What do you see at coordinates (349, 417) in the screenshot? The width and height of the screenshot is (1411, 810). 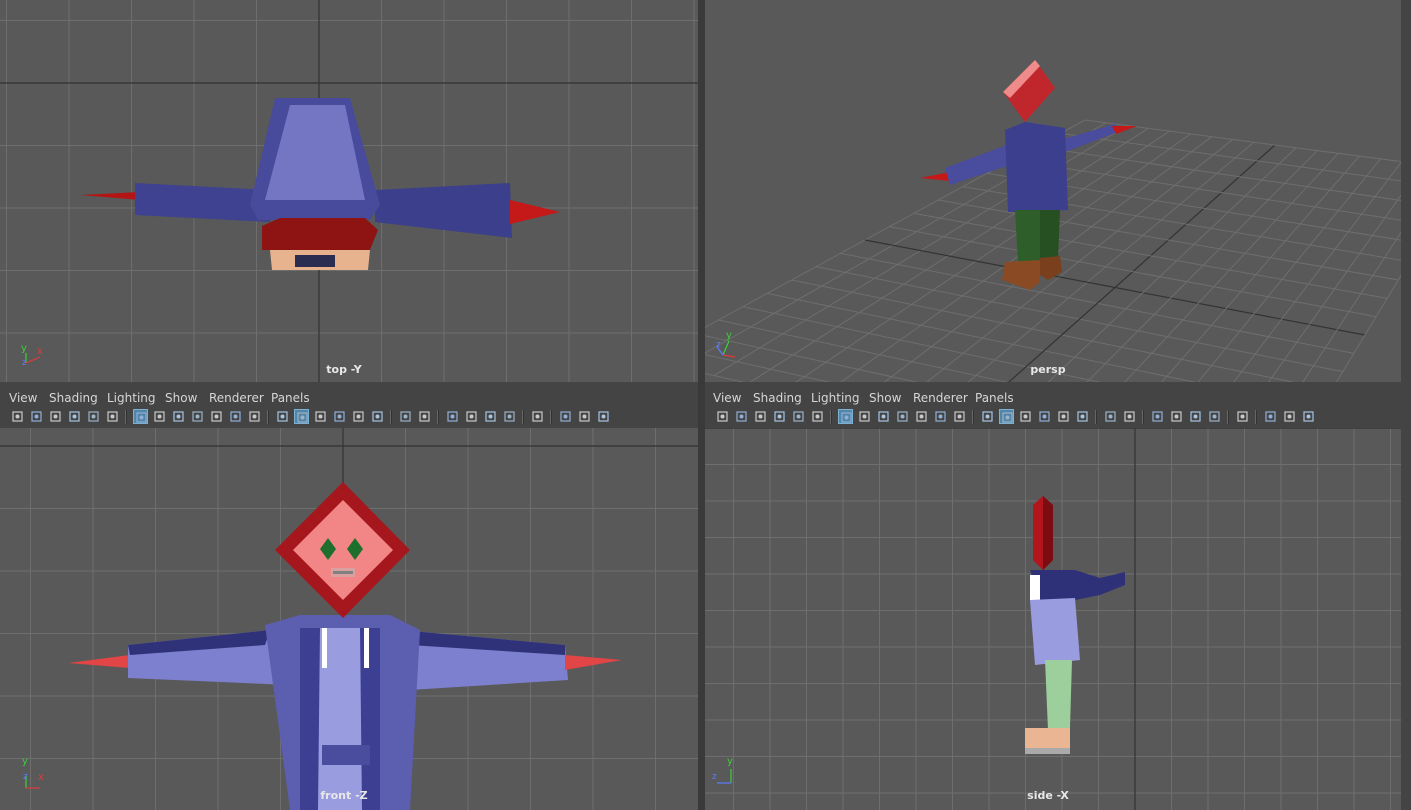 I see `panel-toolbar-front` at bounding box center [349, 417].